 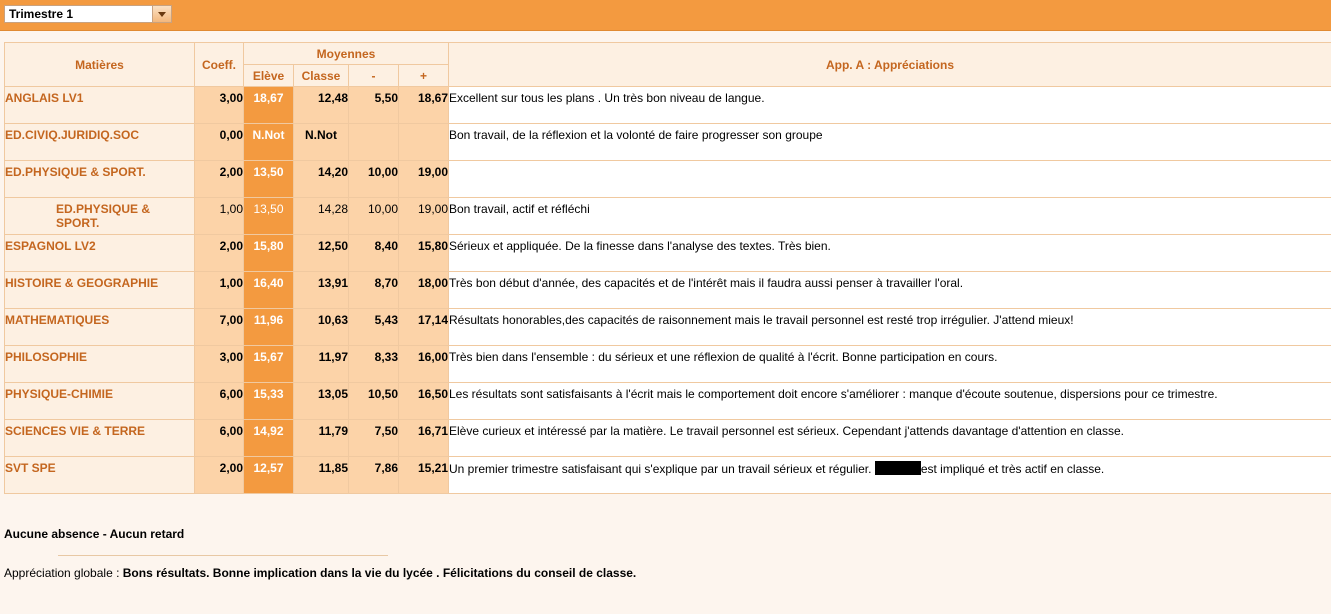 What do you see at coordinates (99, 142) in the screenshot?
I see `subject-cell: ED.CIVIQ.JURIDIQ.SOC` at bounding box center [99, 142].